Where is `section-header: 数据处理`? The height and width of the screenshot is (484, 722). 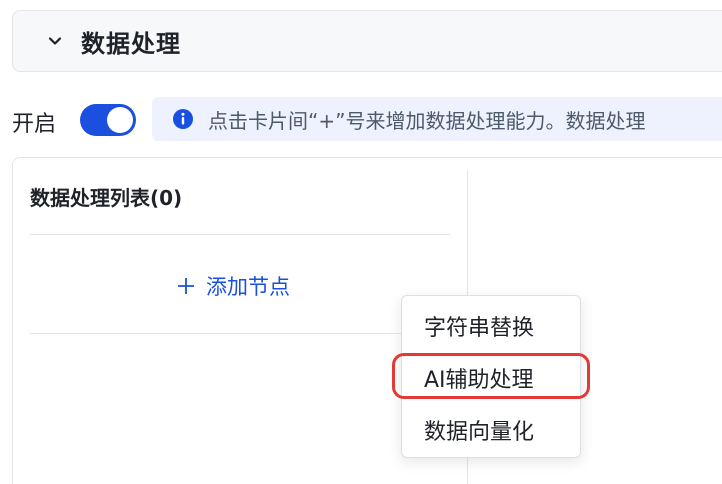 section-header: 数据处理 is located at coordinates (367, 41).